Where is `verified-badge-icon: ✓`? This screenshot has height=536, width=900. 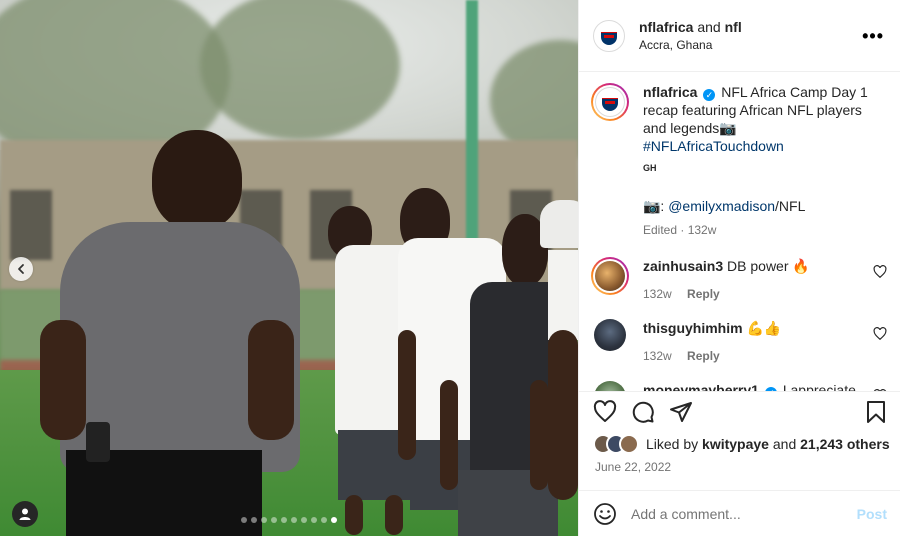
verified-badge-icon: ✓ is located at coordinates (709, 95).